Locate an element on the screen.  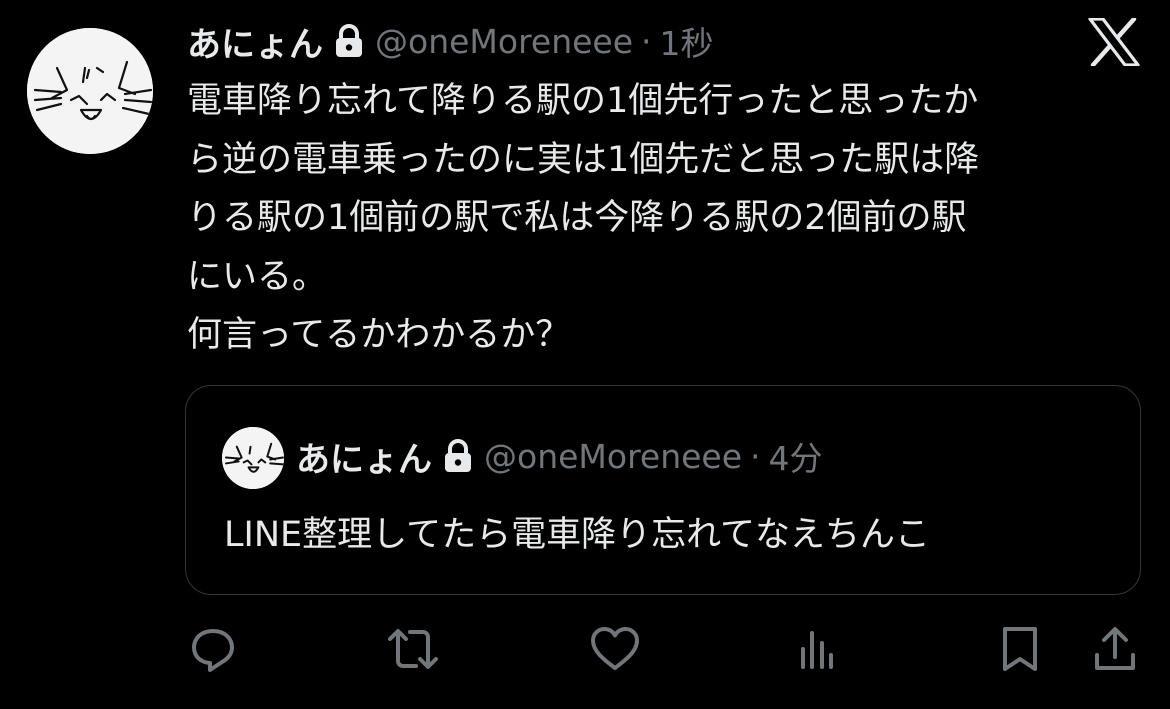
bookmark-icon is located at coordinates (1020, 649).